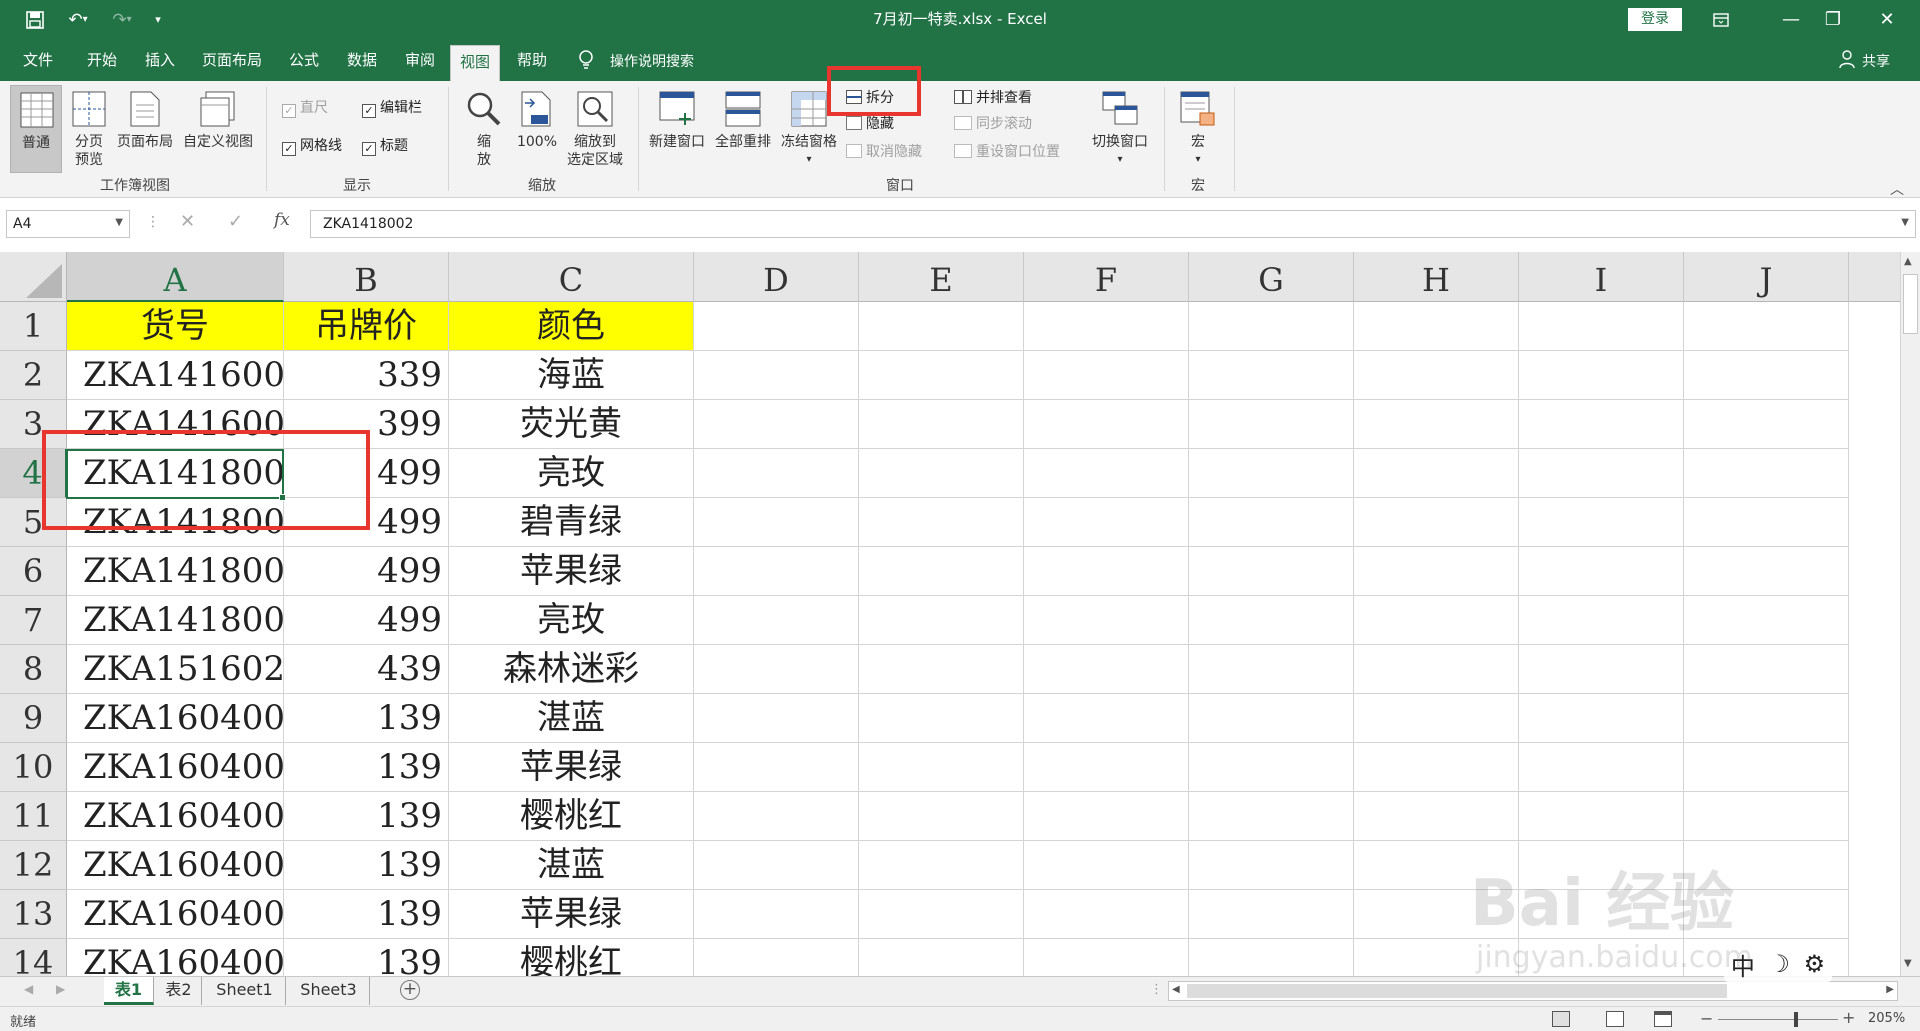  Describe the element at coordinates (366, 816) in the screenshot. I see `cell-b11: 139` at that location.